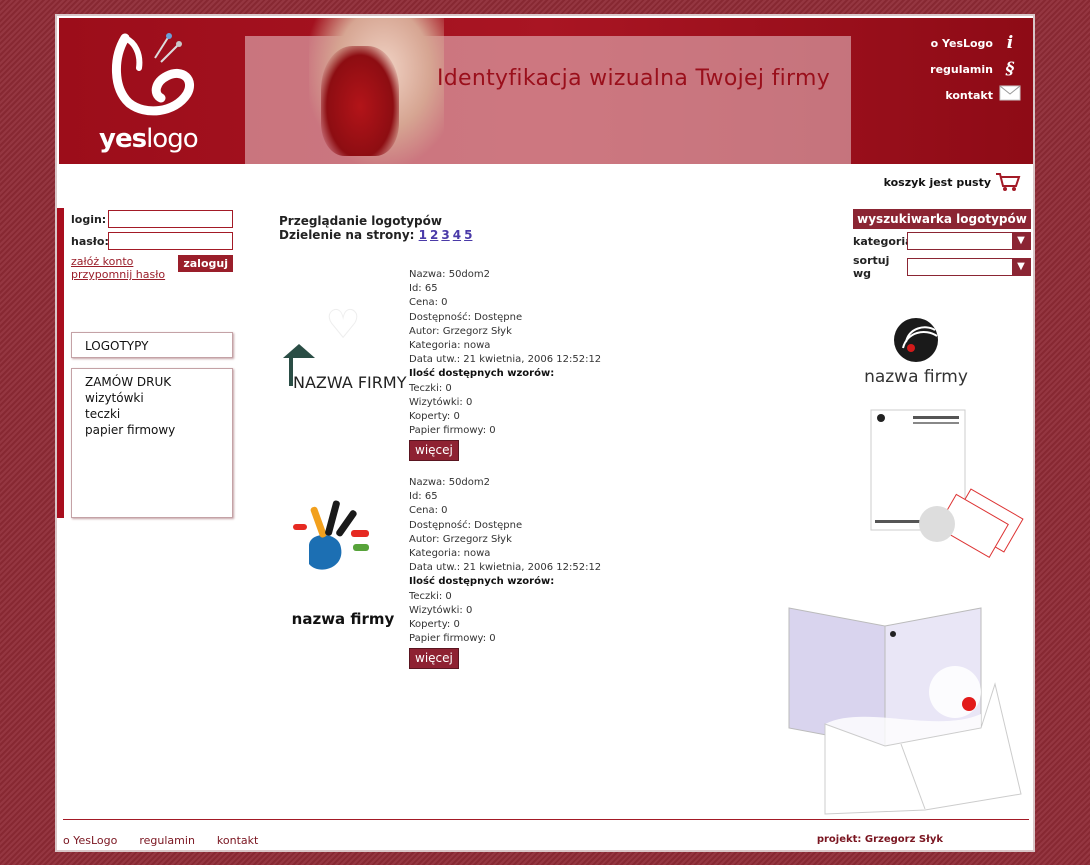  I want to click on info-icon: i, so click(1010, 43).